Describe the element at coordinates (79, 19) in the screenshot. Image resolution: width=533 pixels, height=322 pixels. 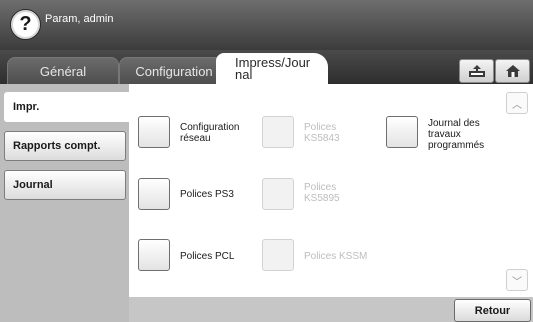
I see `user-label: Param, admin` at that location.